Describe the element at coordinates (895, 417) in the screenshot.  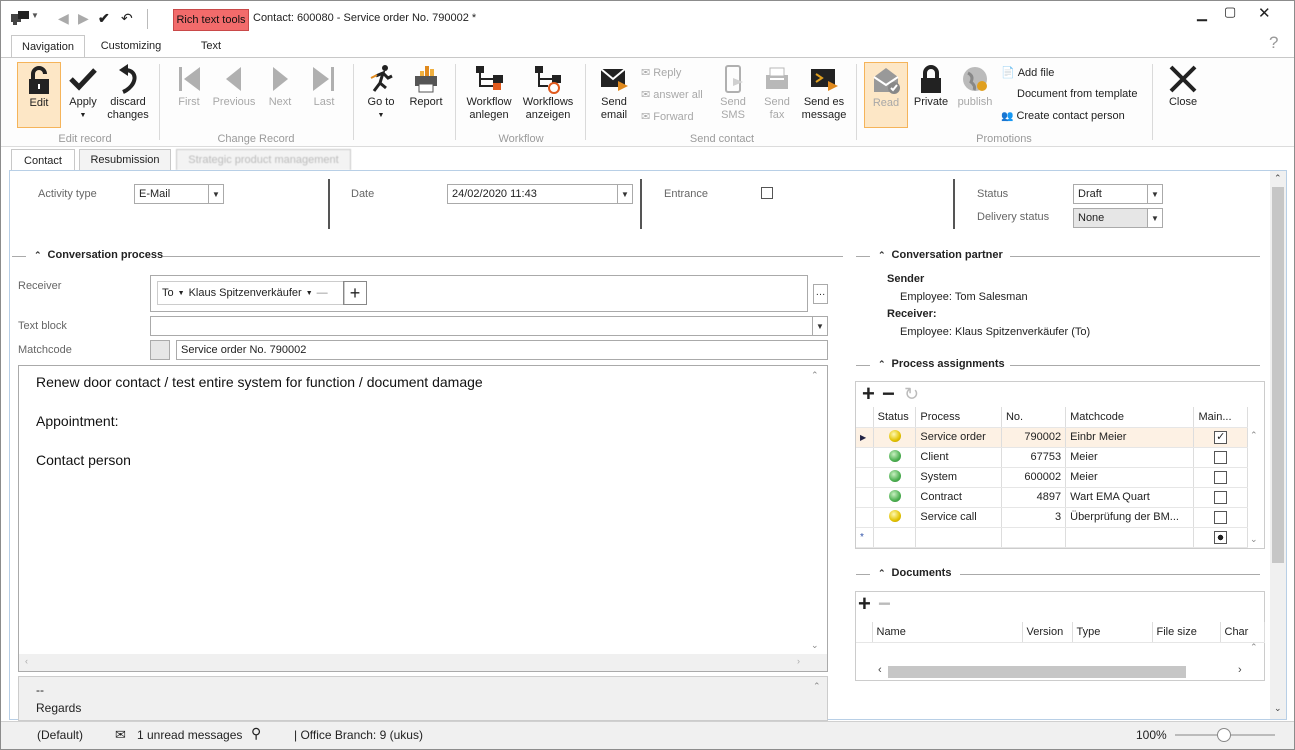
I see `column-header: Status` at that location.